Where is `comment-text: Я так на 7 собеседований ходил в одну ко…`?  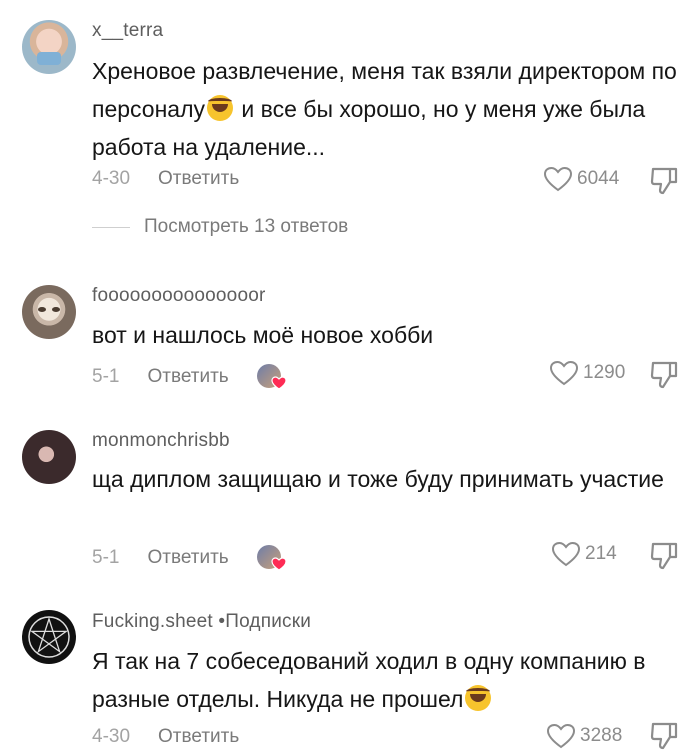 comment-text: Я так на 7 собеседований ходил в одну ко… is located at coordinates (369, 680).